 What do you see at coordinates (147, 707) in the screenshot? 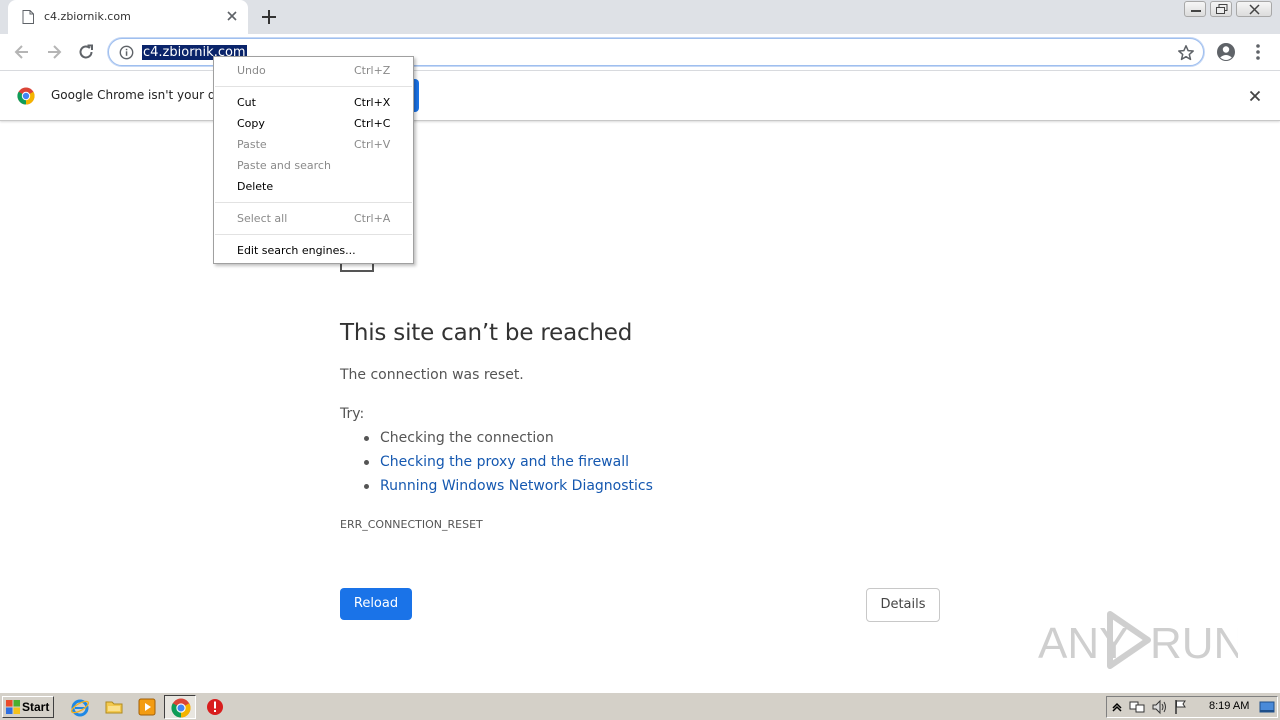
I see `media-player-icon` at bounding box center [147, 707].